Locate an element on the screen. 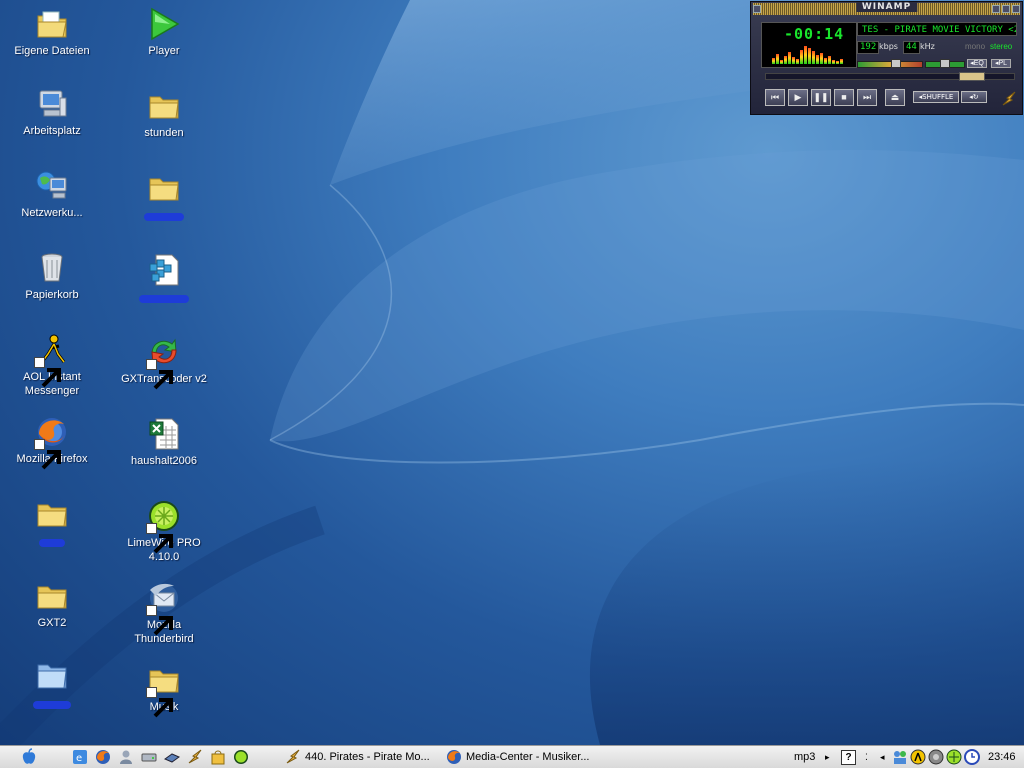 This screenshot has height=768, width=1024. winamp-mono-indicator: mono is located at coordinates (975, 46).